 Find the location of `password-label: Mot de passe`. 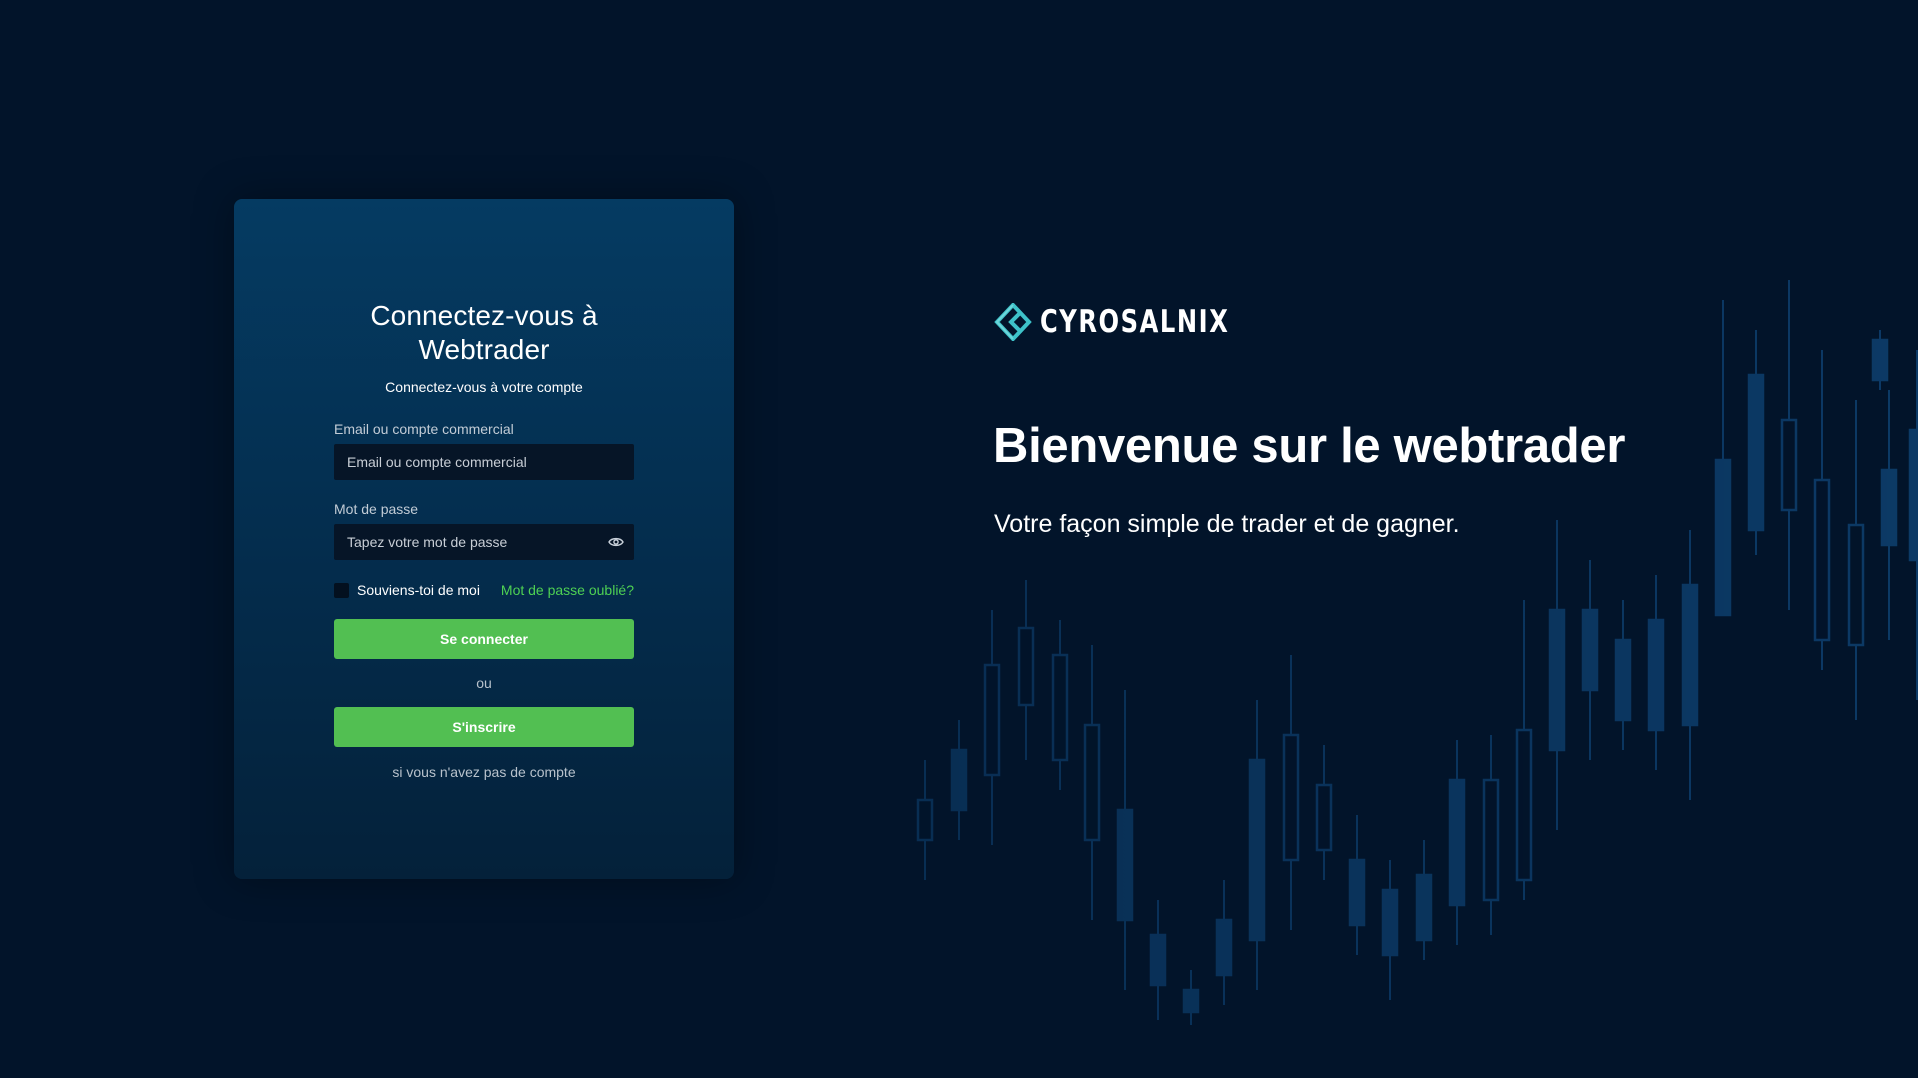

password-label: Mot de passe is located at coordinates (376, 509).